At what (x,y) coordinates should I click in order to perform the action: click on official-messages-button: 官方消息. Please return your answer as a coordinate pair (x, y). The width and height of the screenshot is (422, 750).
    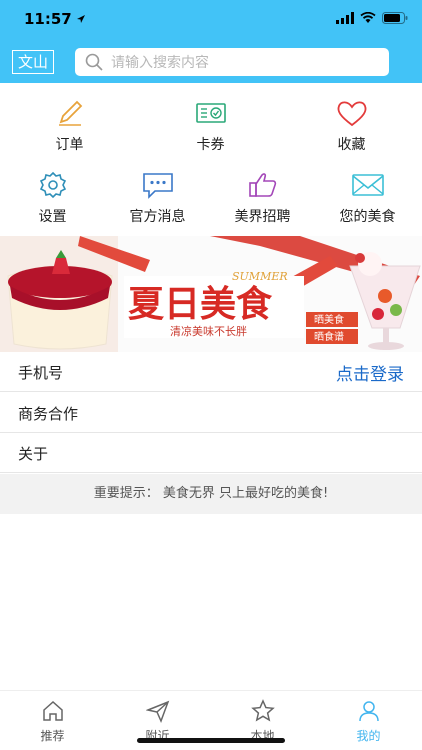
    Looking at the image, I should click on (157, 195).